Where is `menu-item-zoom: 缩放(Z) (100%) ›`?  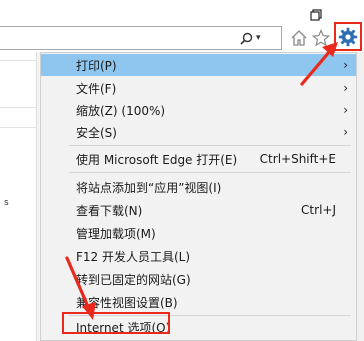 menu-item-zoom: 缩放(Z) (100%) › is located at coordinates (198, 110).